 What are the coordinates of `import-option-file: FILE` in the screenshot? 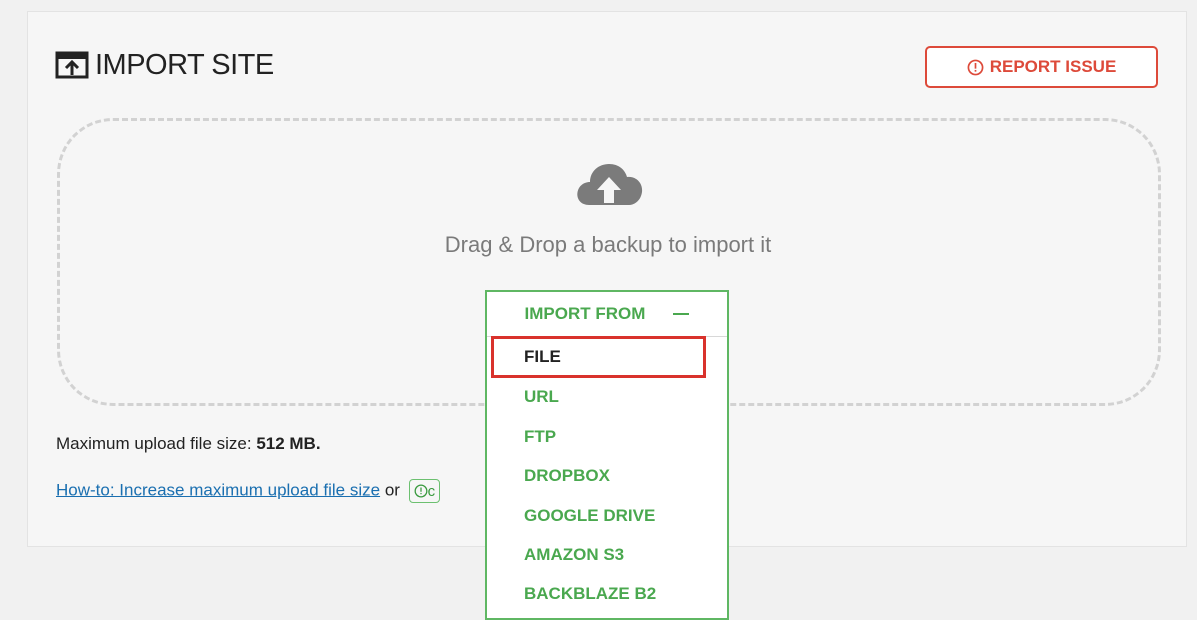 It's located at (542, 357).